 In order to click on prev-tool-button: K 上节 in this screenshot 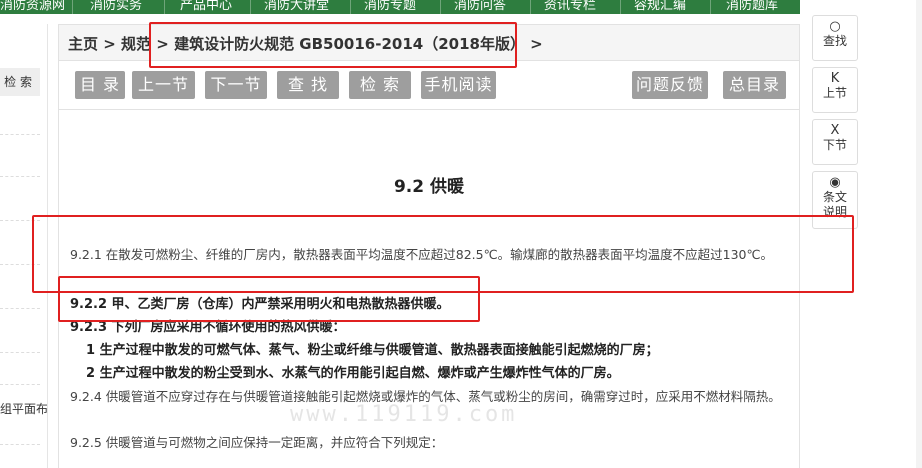, I will do `click(835, 90)`.